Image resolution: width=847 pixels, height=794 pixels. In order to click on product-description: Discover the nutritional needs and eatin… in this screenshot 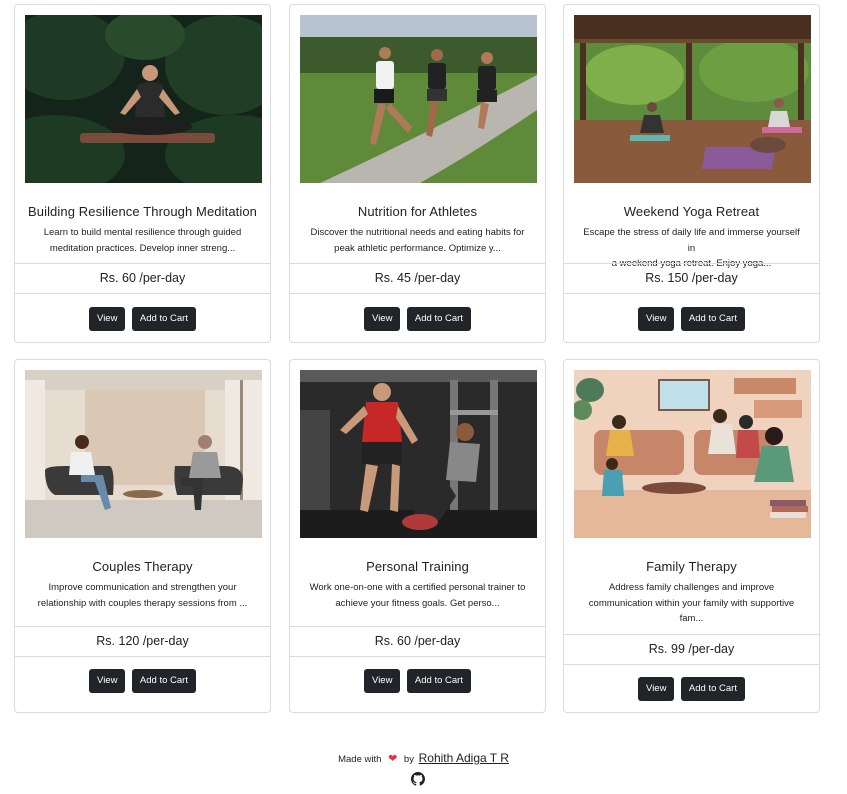, I will do `click(417, 240)`.